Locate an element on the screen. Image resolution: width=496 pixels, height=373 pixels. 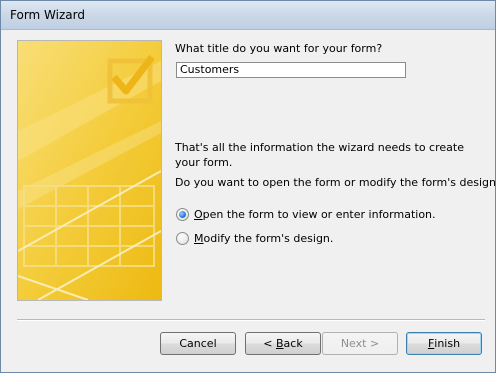
cancel-button-label: Cancel is located at coordinates (198, 343).